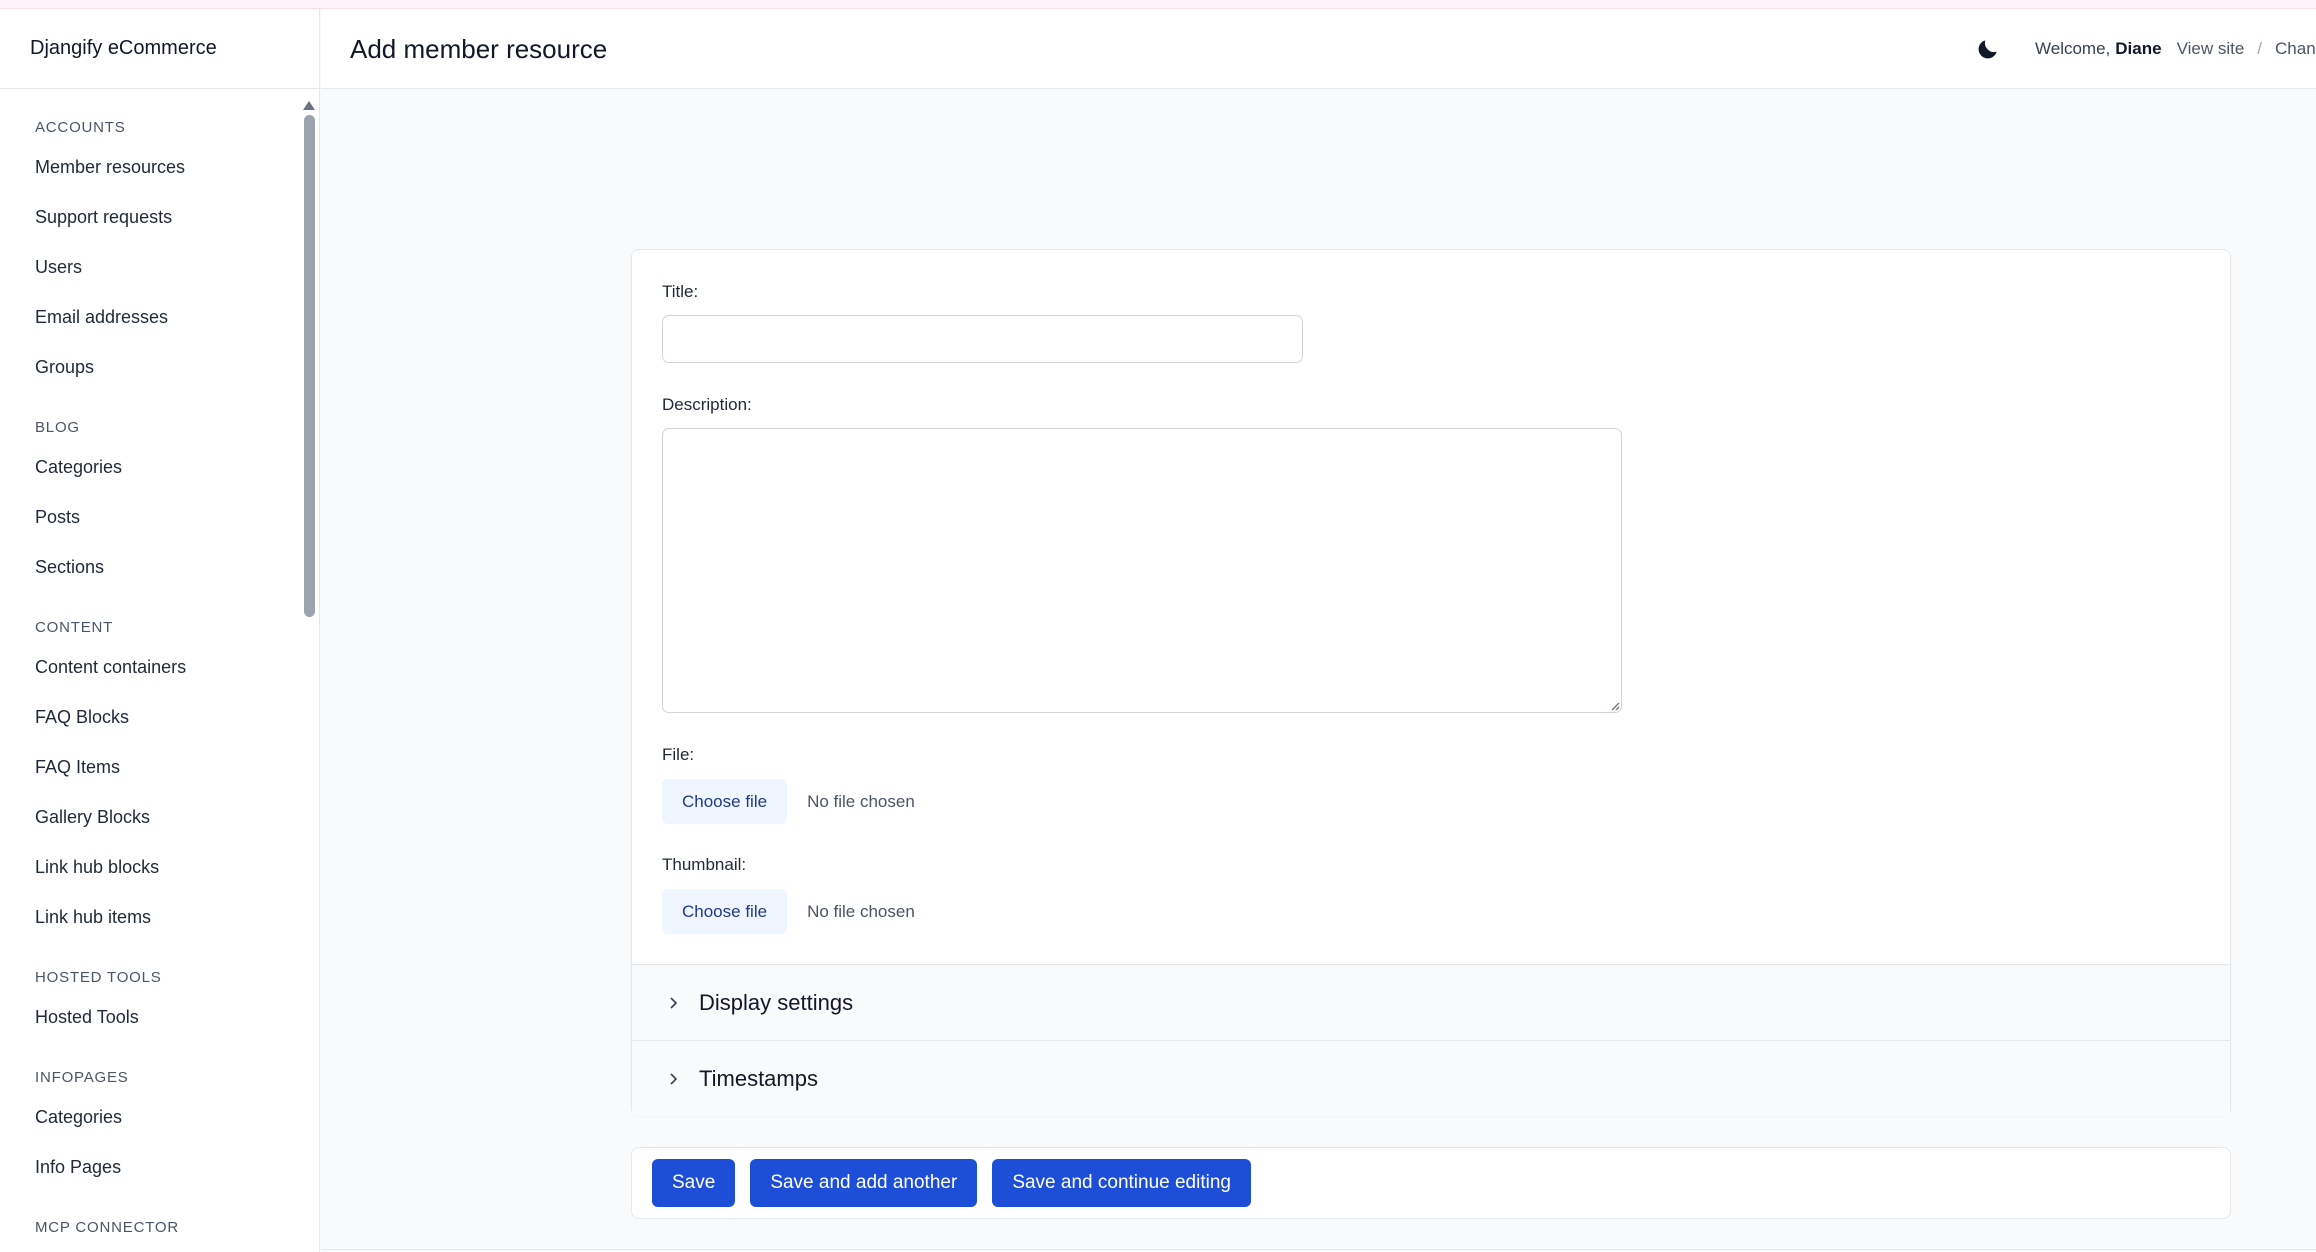  I want to click on thumbnail-input: Choose file No file chosen, so click(788, 911).